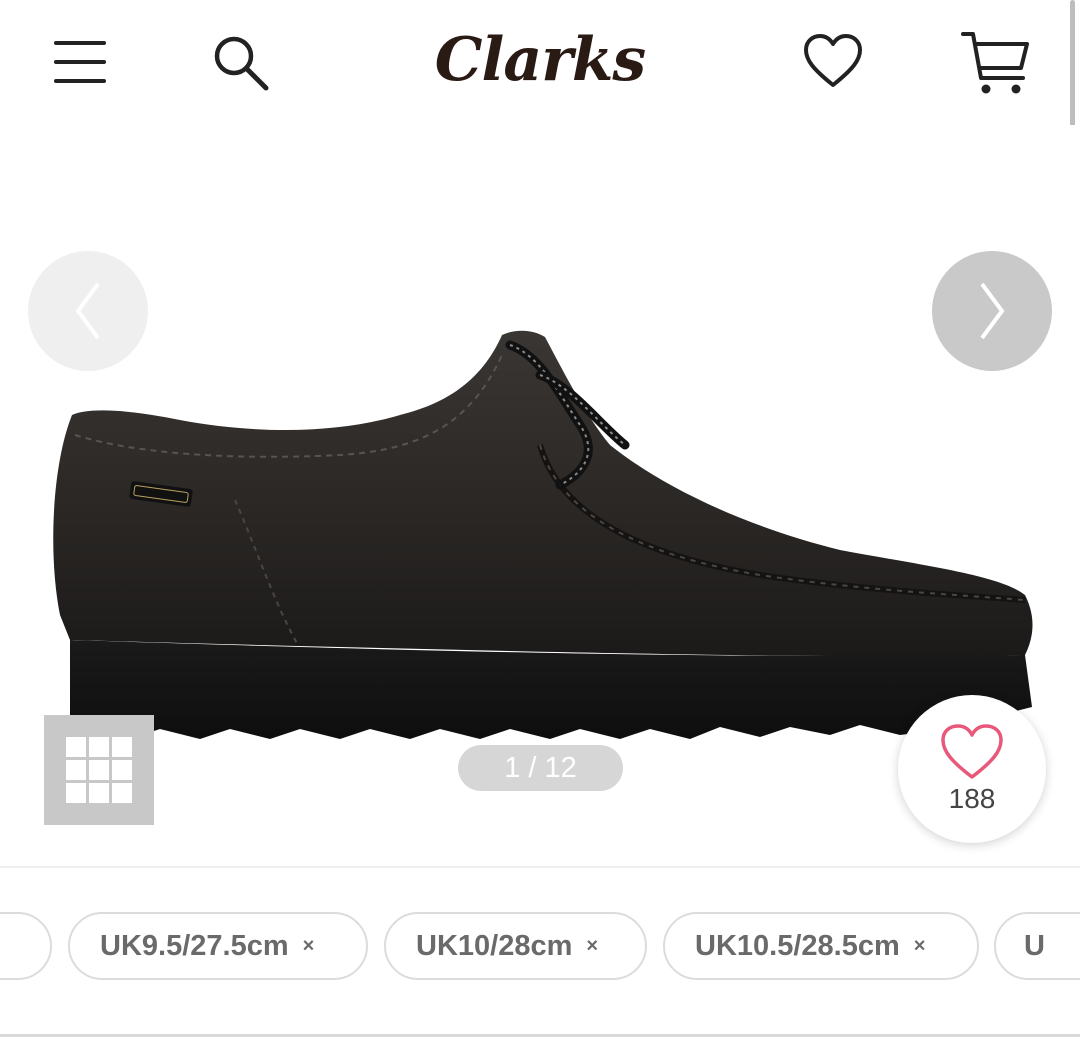 The height and width of the screenshot is (1037, 1080). I want to click on cart-button, so click(995, 62).